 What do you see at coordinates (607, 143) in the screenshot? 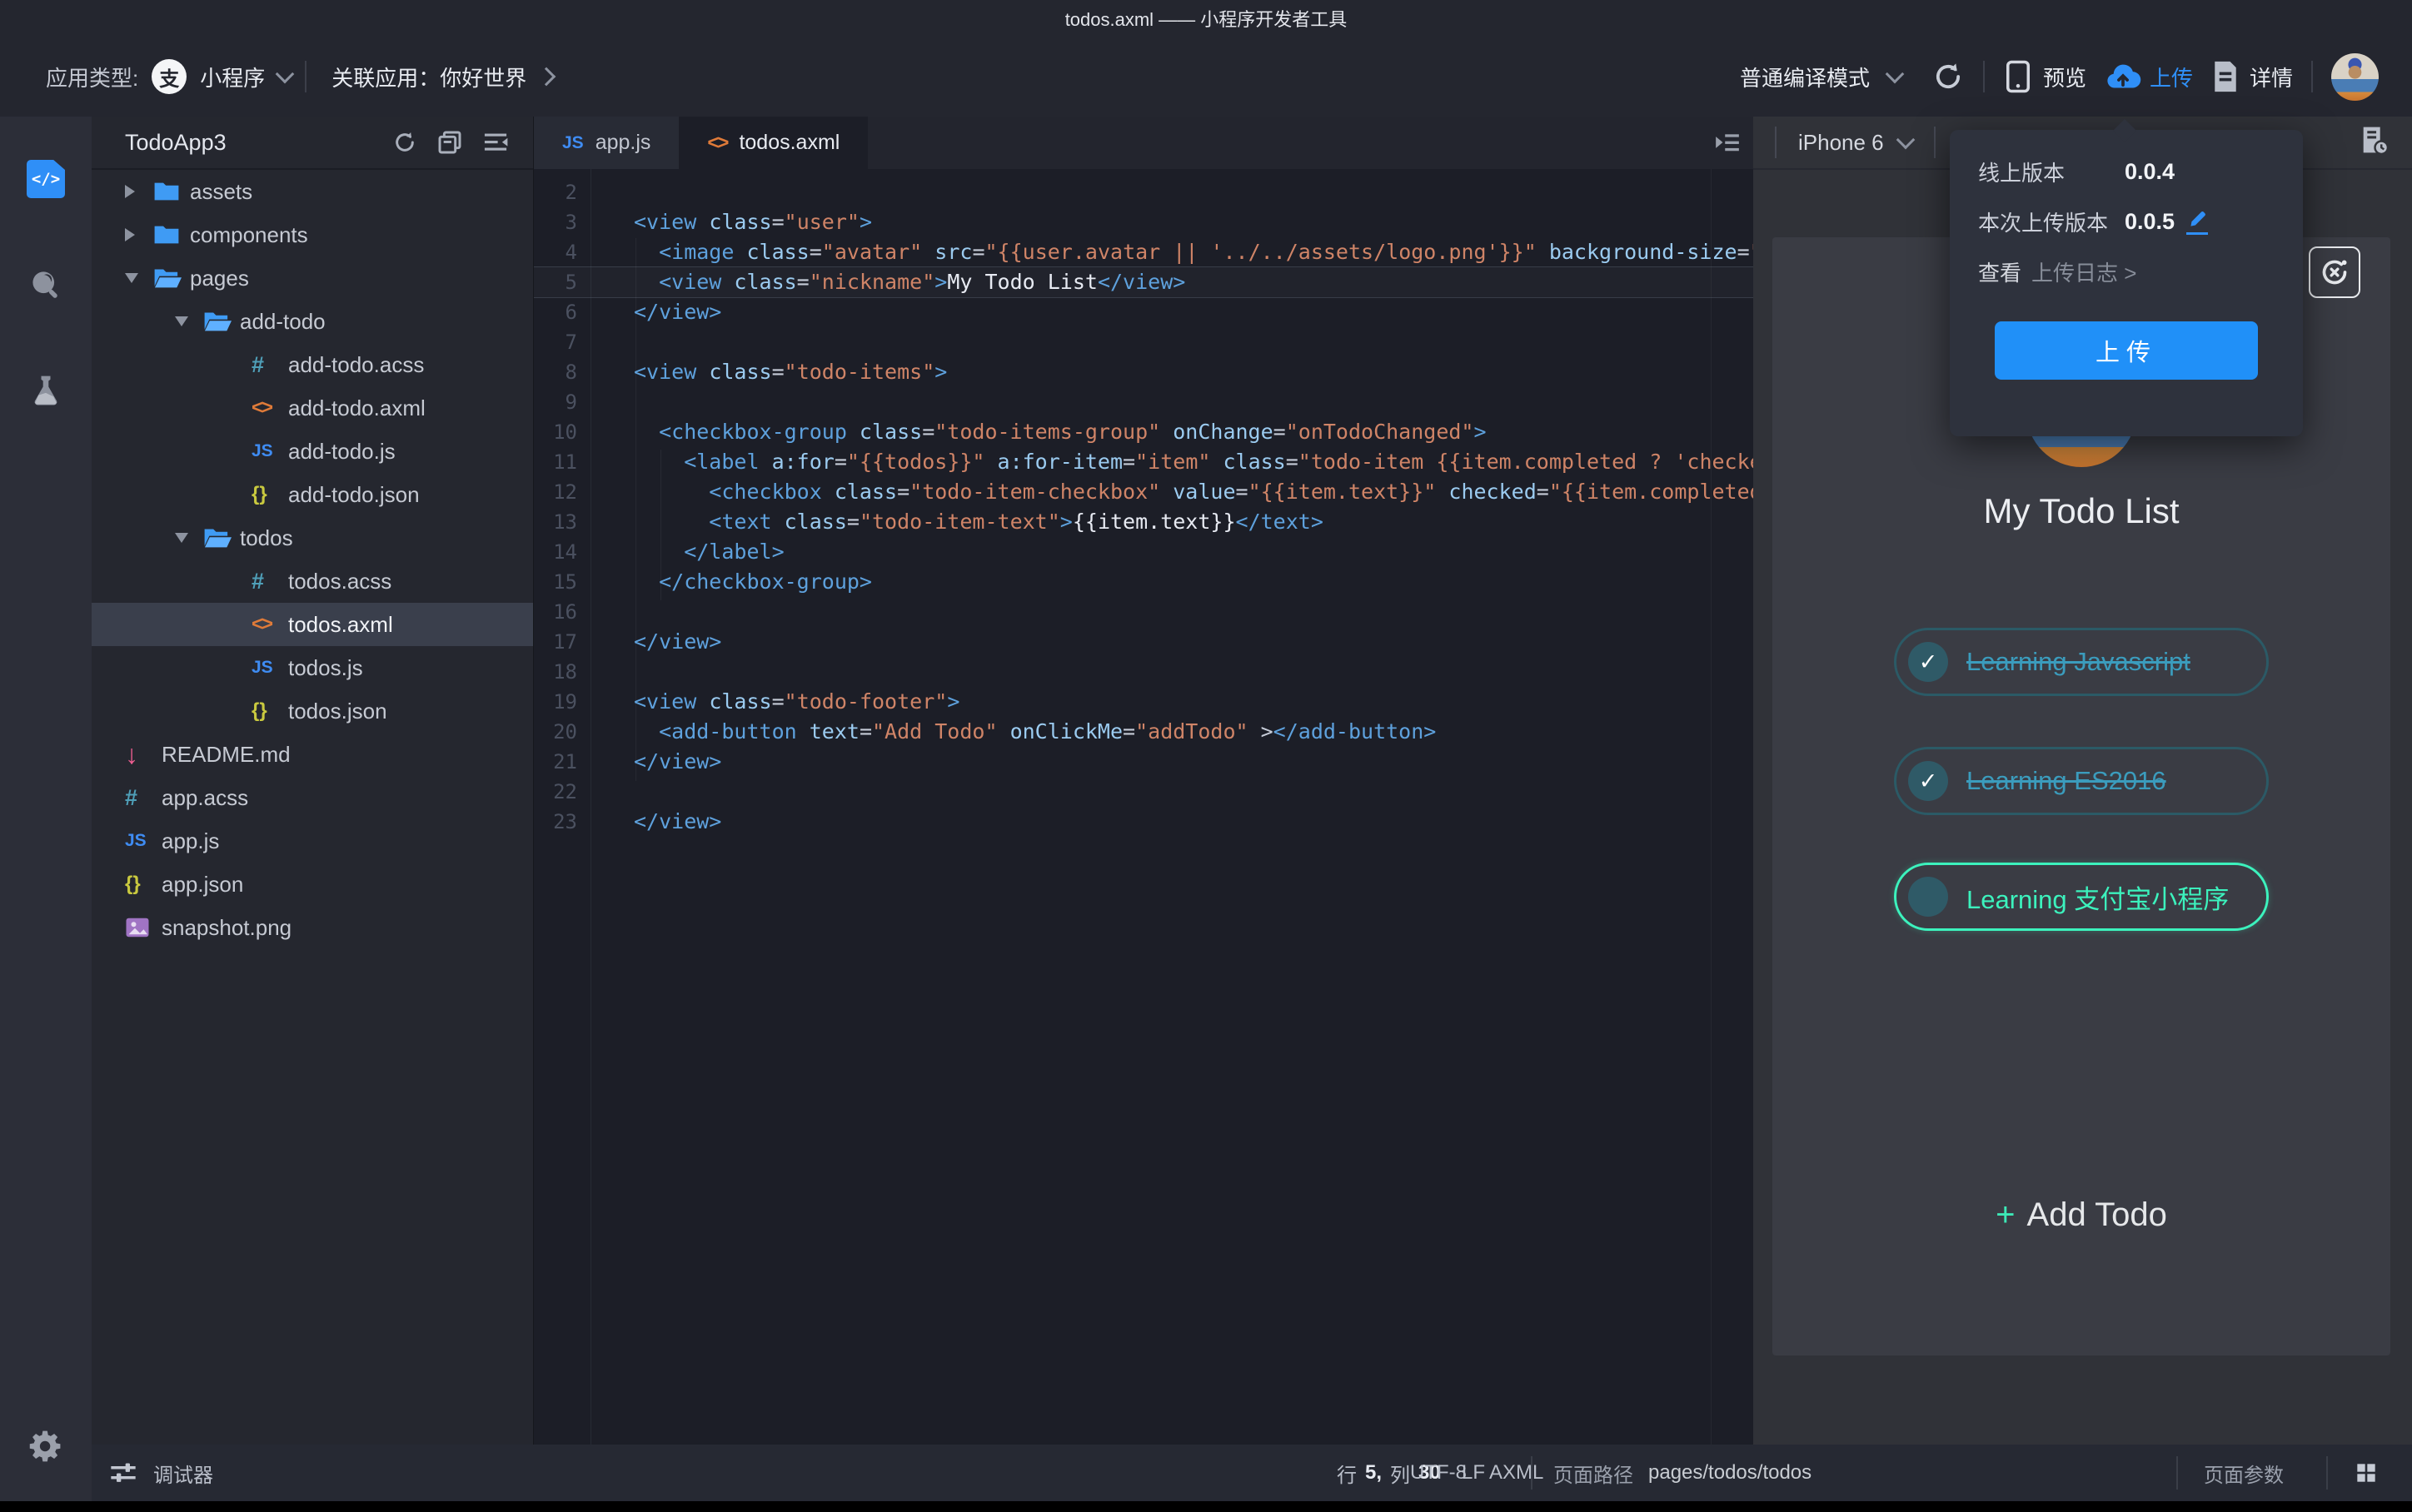
I see `tab-app-js: JS app.js` at bounding box center [607, 143].